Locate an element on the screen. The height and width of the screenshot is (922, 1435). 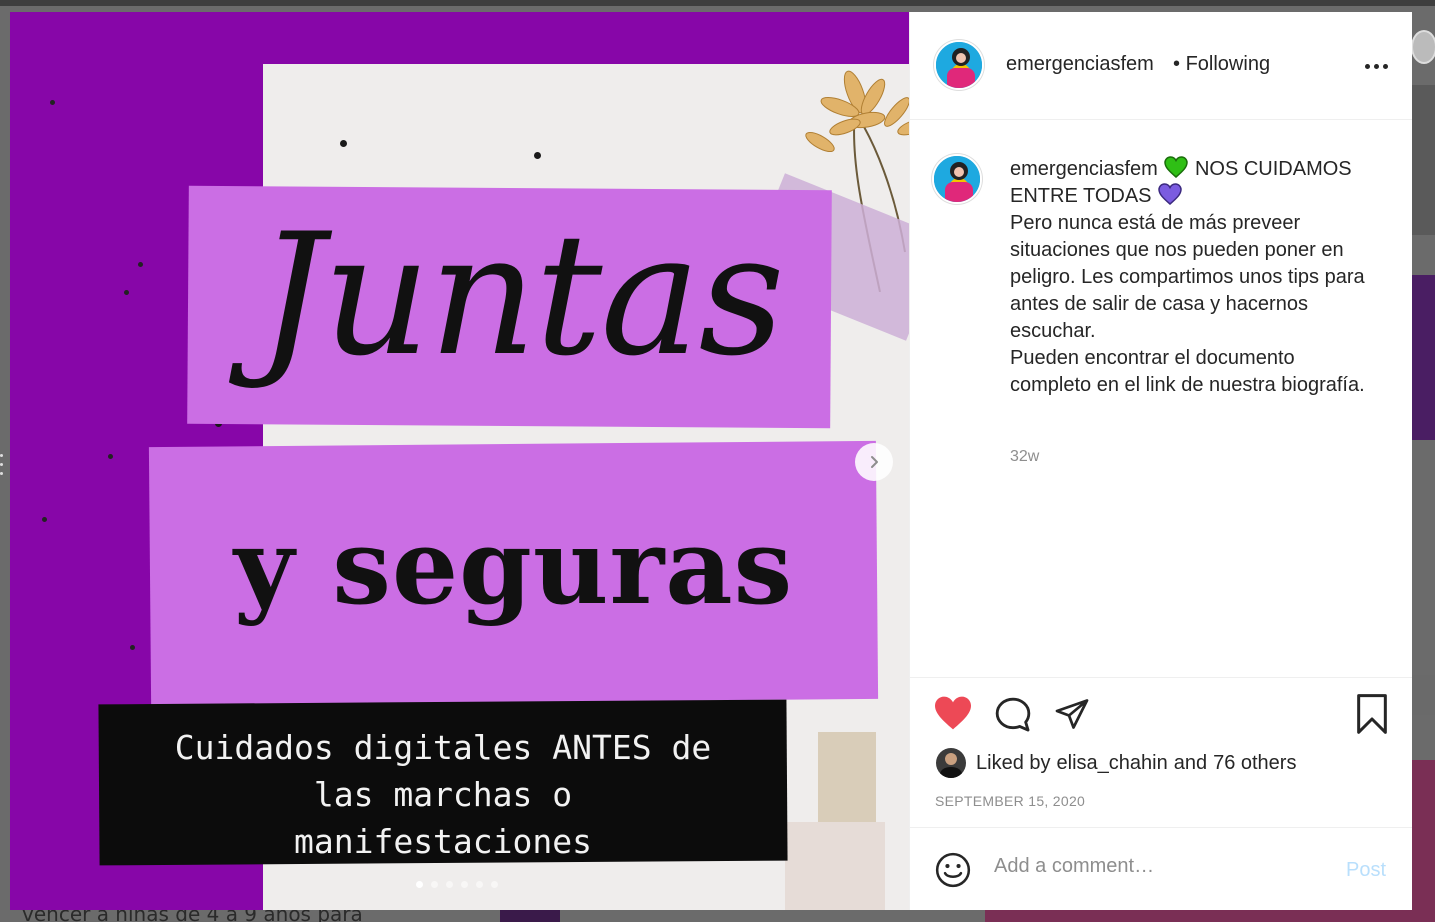
post-comment-button: Post is located at coordinates (1366, 870).